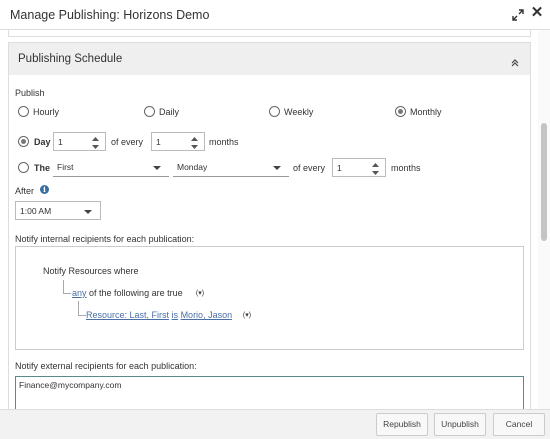  What do you see at coordinates (359, 167) in the screenshot?
I see `the-months-stepper: 1` at bounding box center [359, 167].